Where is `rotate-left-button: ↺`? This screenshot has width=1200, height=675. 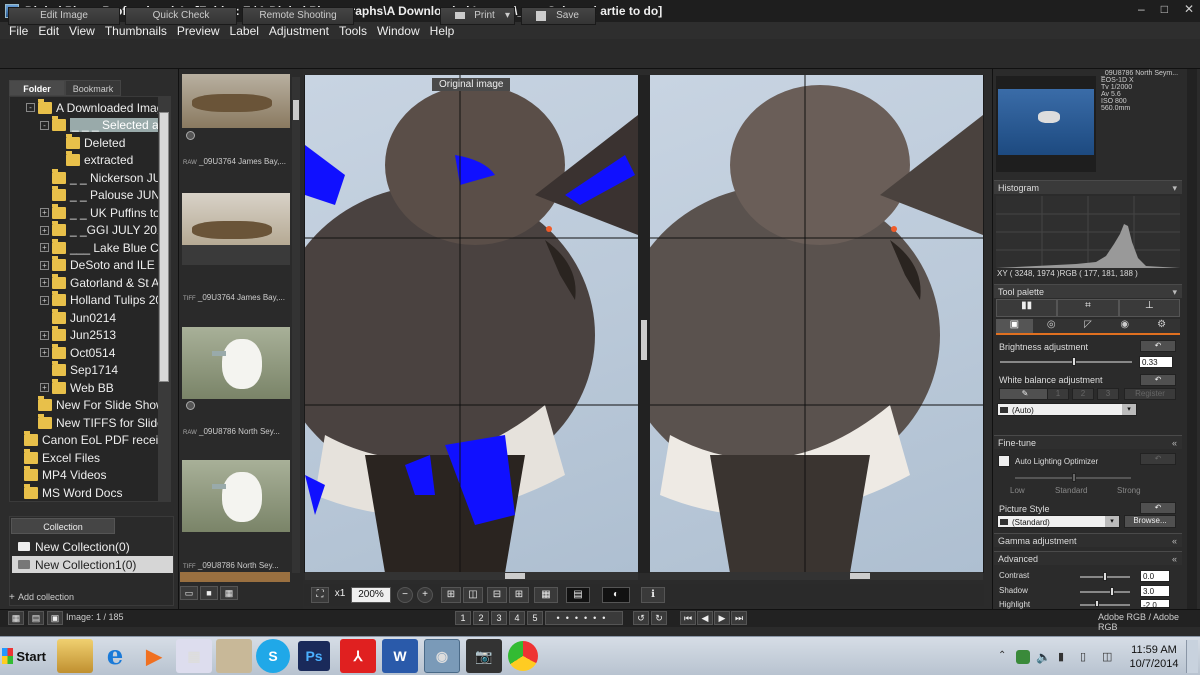 rotate-left-button: ↺ is located at coordinates (641, 618).